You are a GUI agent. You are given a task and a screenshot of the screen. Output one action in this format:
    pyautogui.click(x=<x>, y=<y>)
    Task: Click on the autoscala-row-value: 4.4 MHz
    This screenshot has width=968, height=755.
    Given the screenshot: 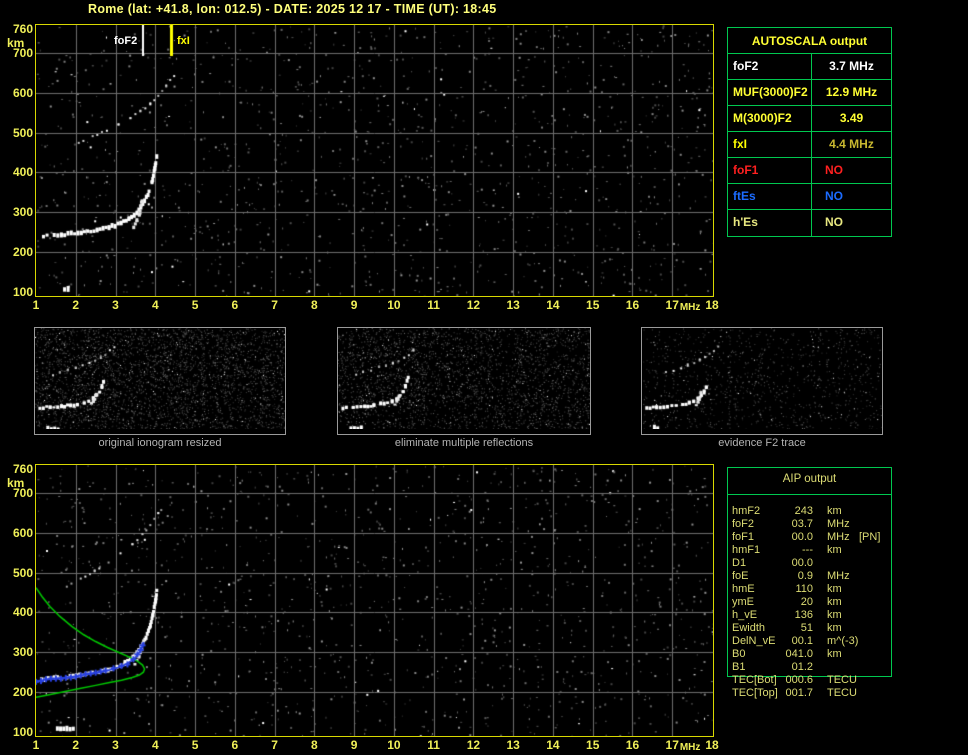 What is the action you would take?
    pyautogui.click(x=851, y=144)
    